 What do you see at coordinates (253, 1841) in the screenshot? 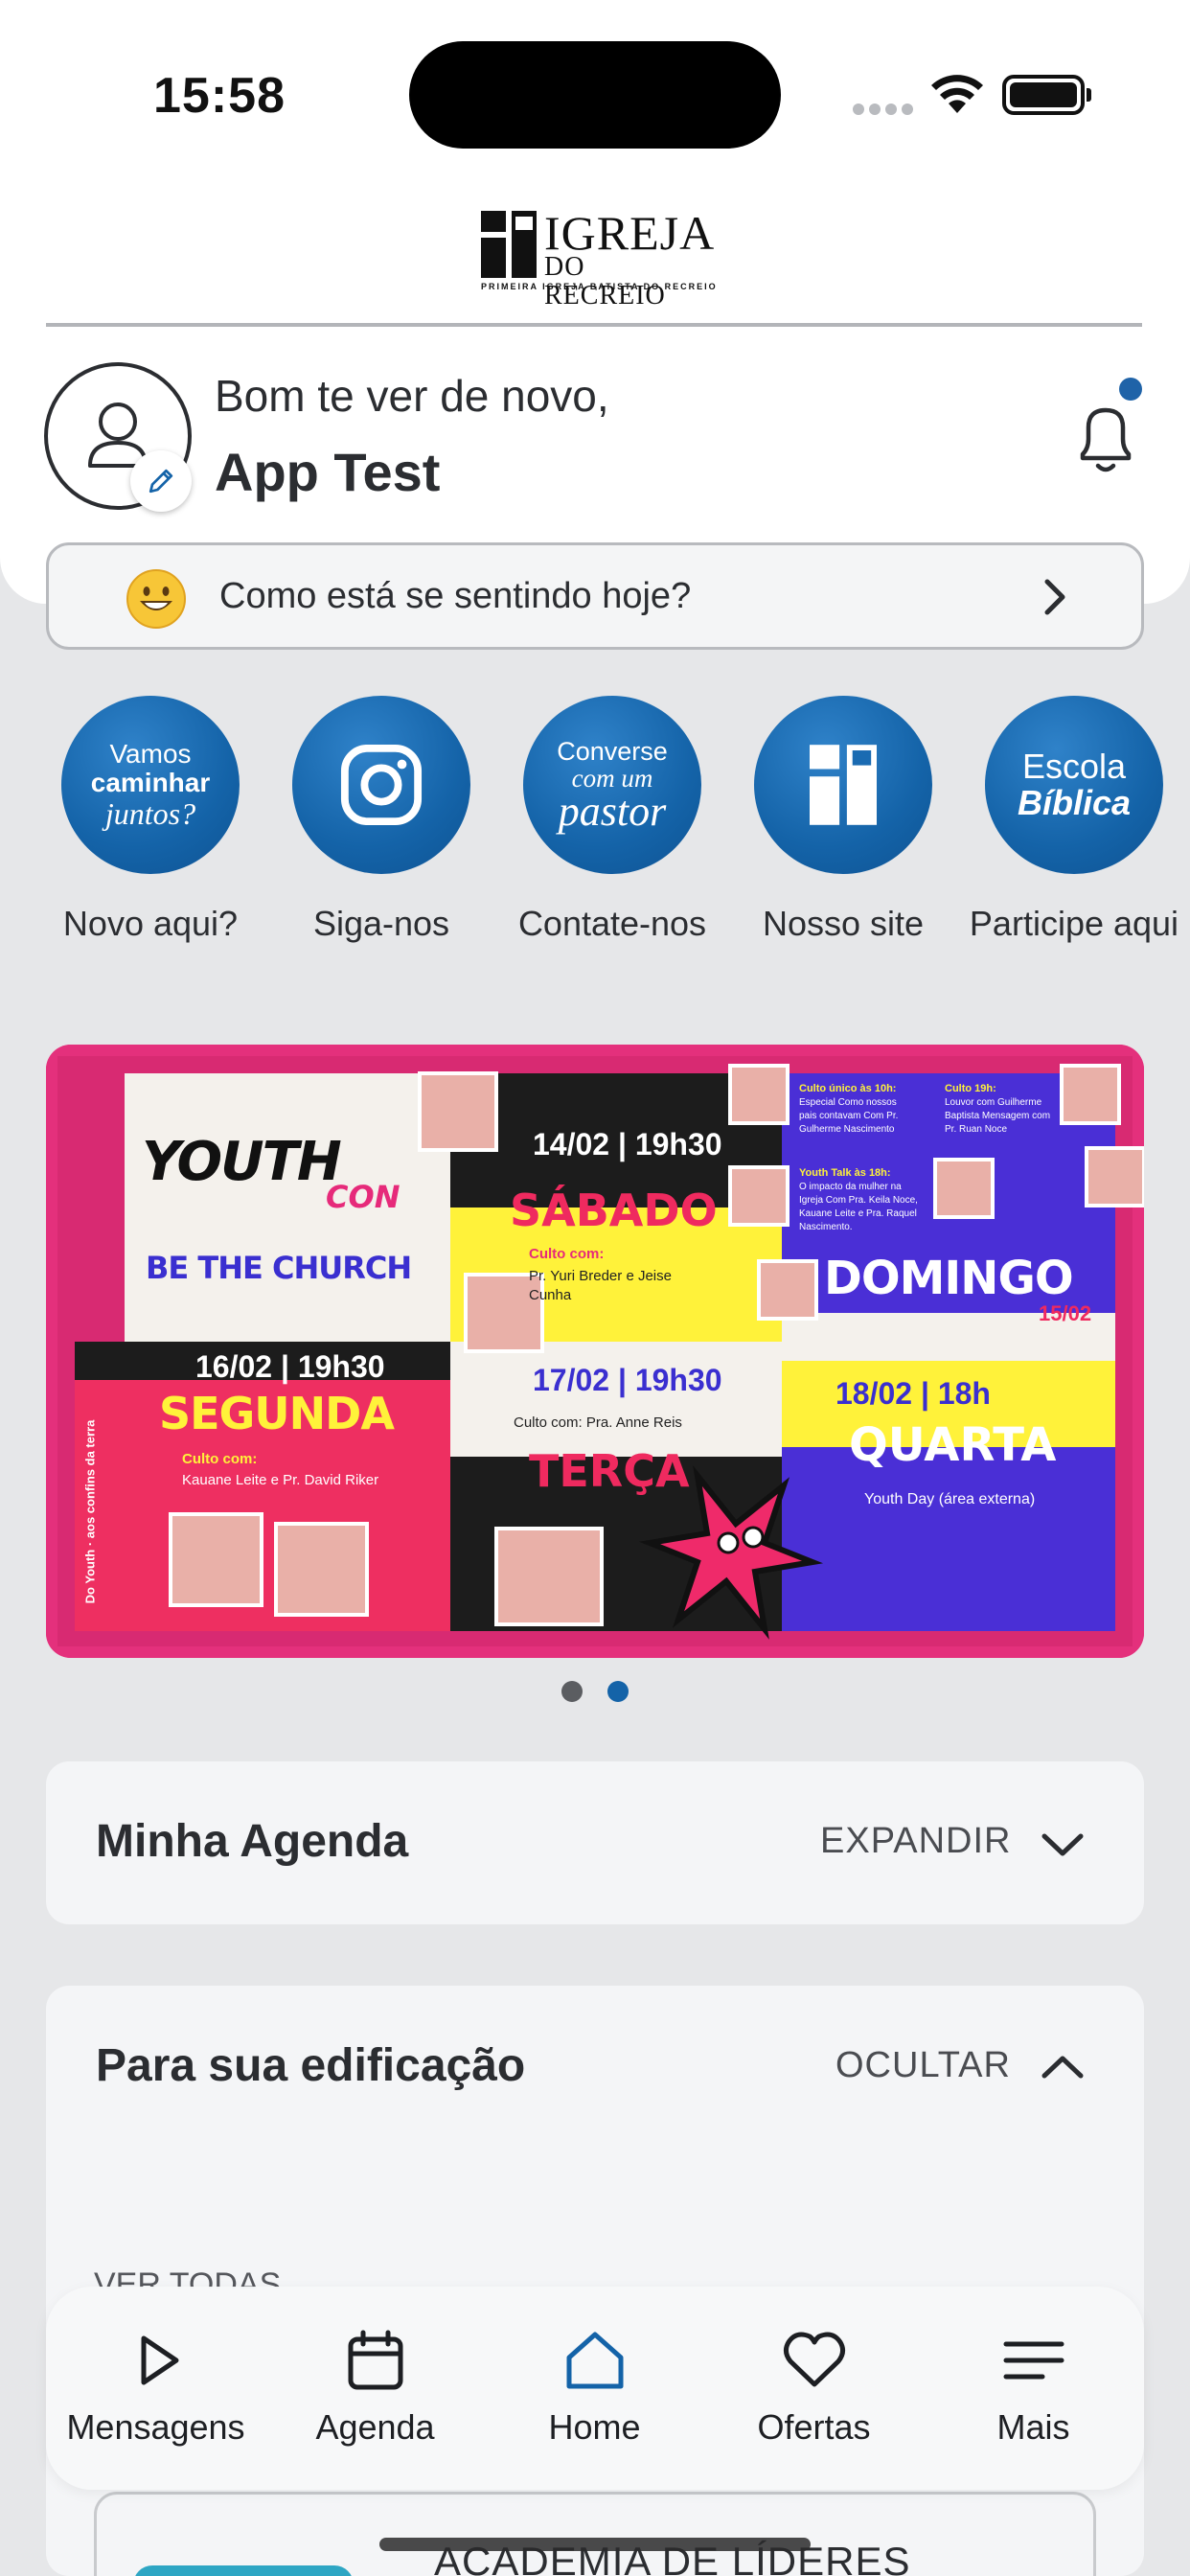
I see `agenda-card-title: Minha Agenda` at bounding box center [253, 1841].